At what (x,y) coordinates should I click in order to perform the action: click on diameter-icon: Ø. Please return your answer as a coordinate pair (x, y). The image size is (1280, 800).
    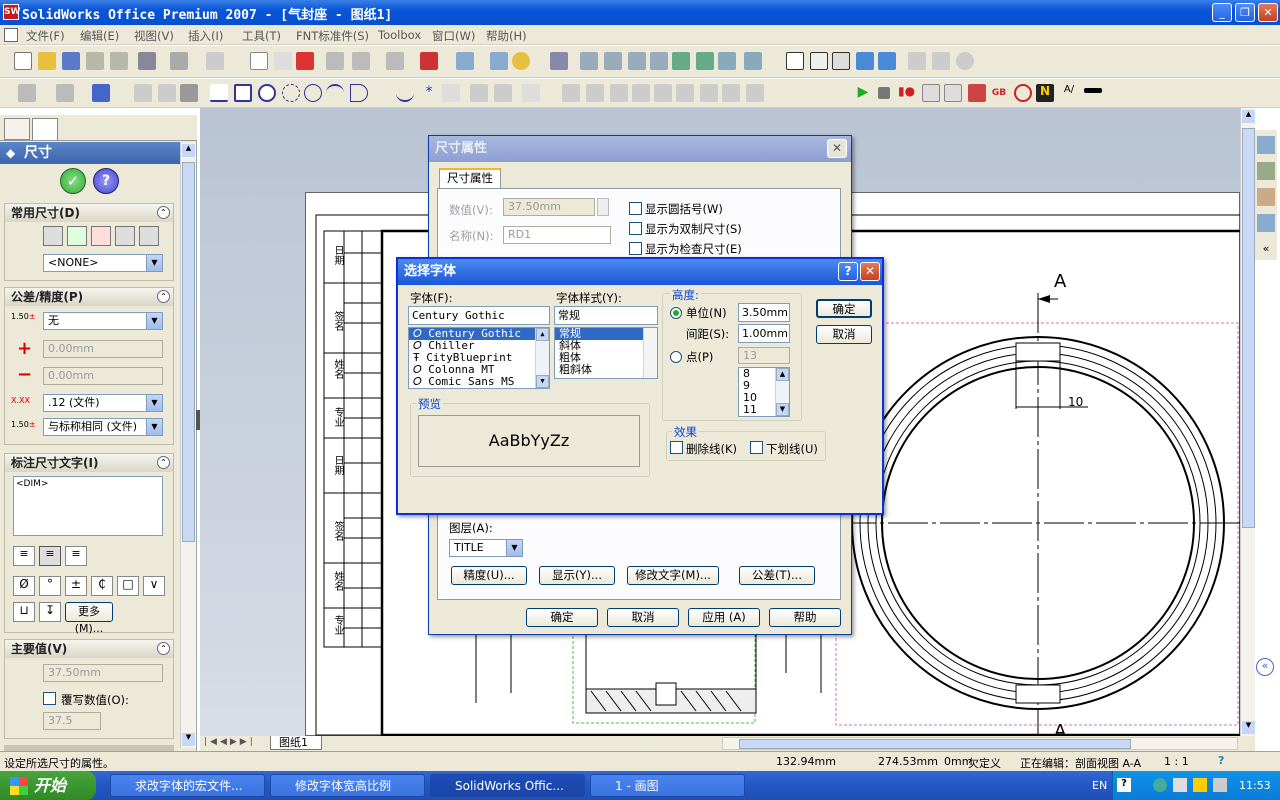
    Looking at the image, I should click on (24, 586).